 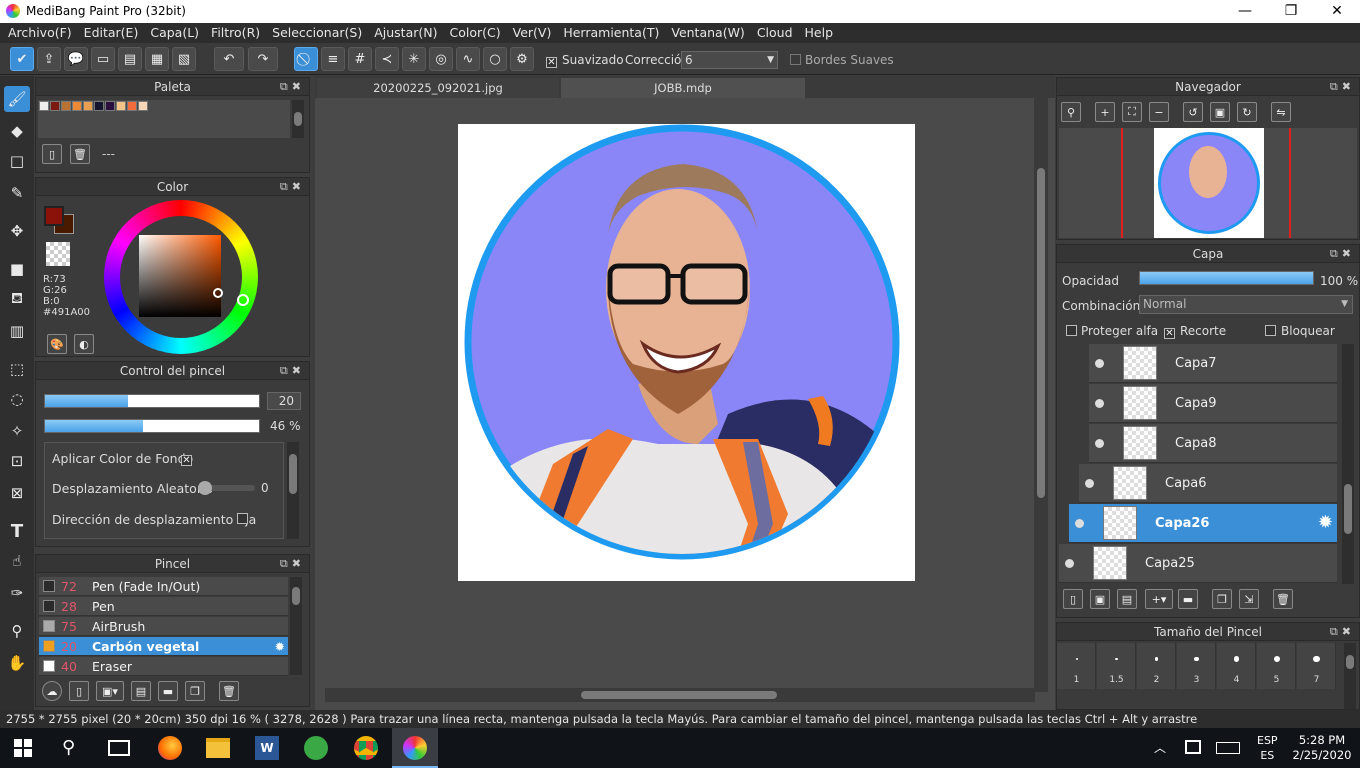 What do you see at coordinates (163, 666) in the screenshot?
I see `brush-item: 40 Eraser` at bounding box center [163, 666].